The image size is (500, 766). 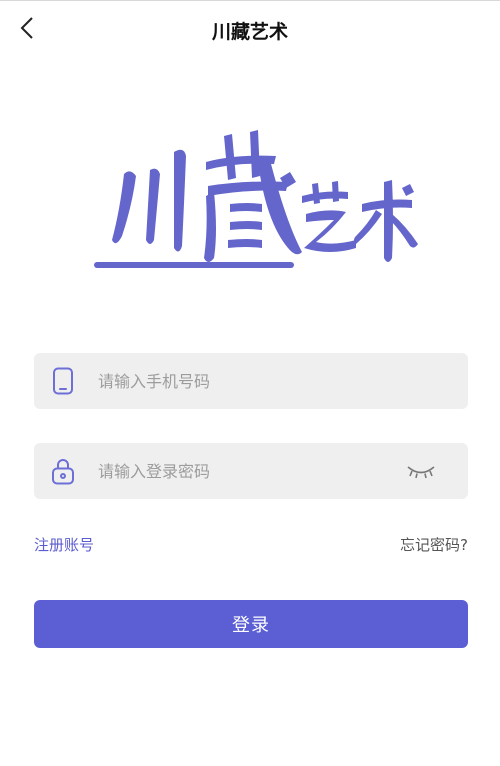 What do you see at coordinates (248, 471) in the screenshot?
I see `password-input` at bounding box center [248, 471].